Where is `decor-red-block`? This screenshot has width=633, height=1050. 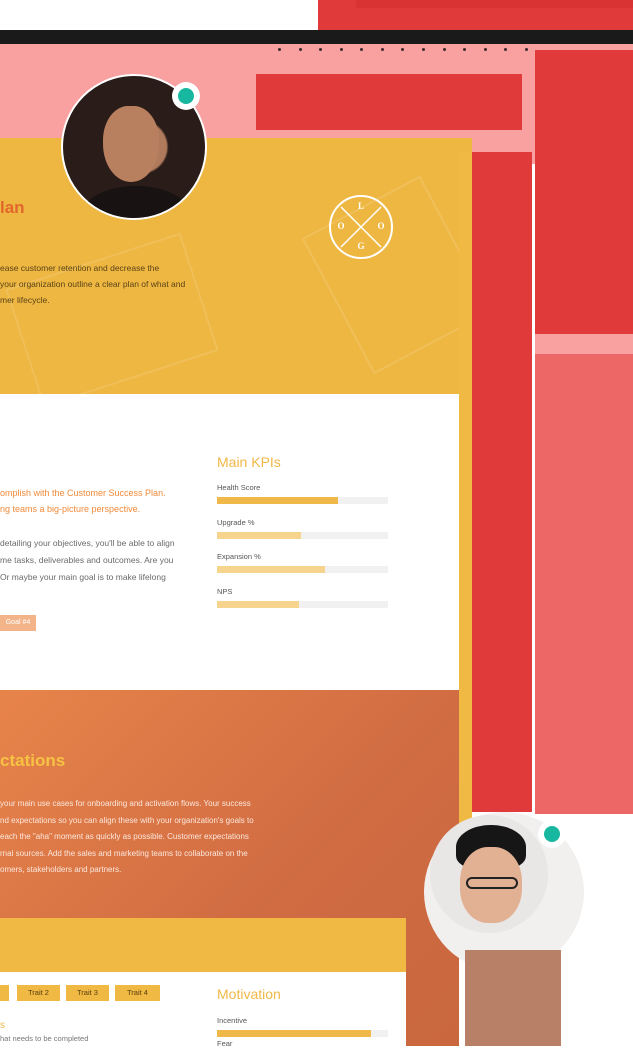
decor-red-block is located at coordinates (389, 102).